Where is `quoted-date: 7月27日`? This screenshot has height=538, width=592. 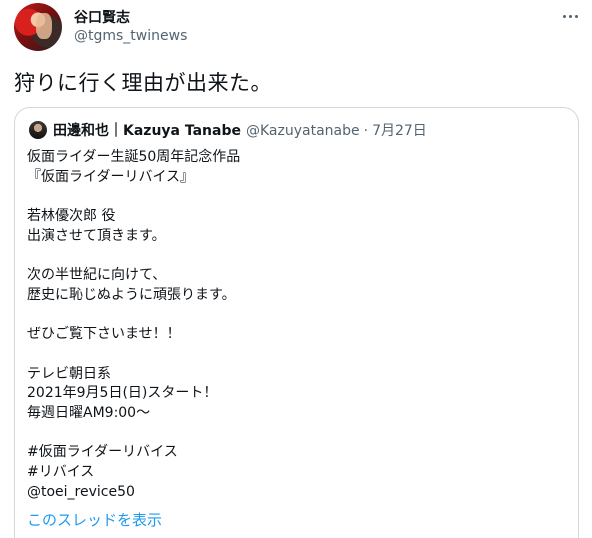
quoted-date: 7月27日 is located at coordinates (399, 130).